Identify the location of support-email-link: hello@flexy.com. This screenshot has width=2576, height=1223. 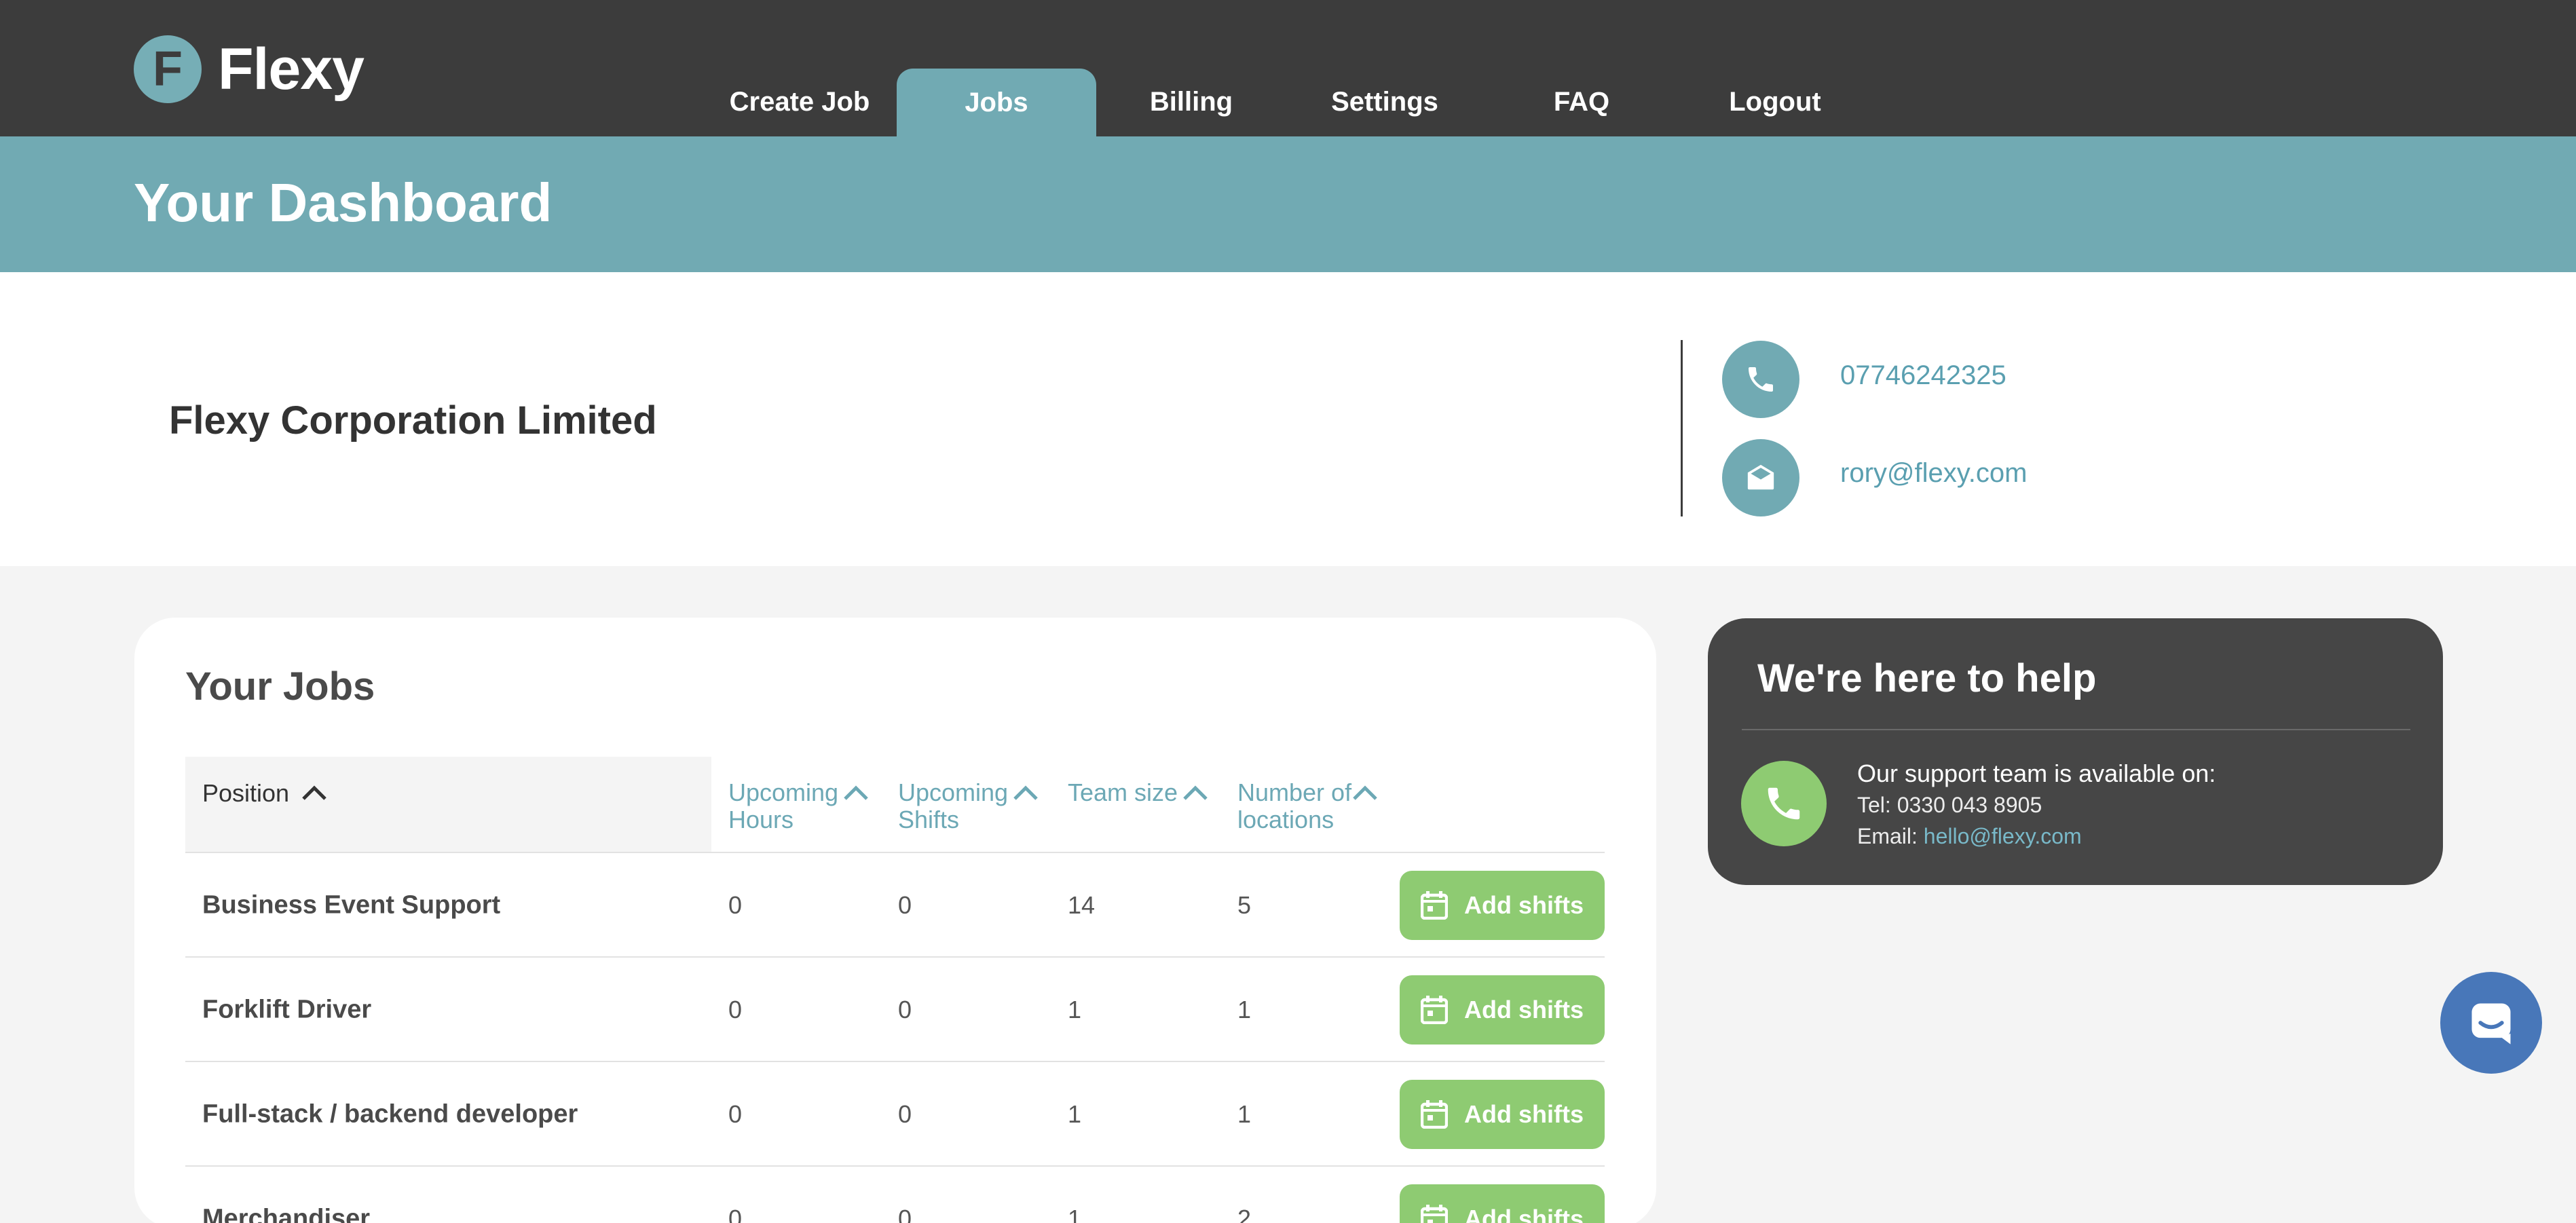
(2003, 836).